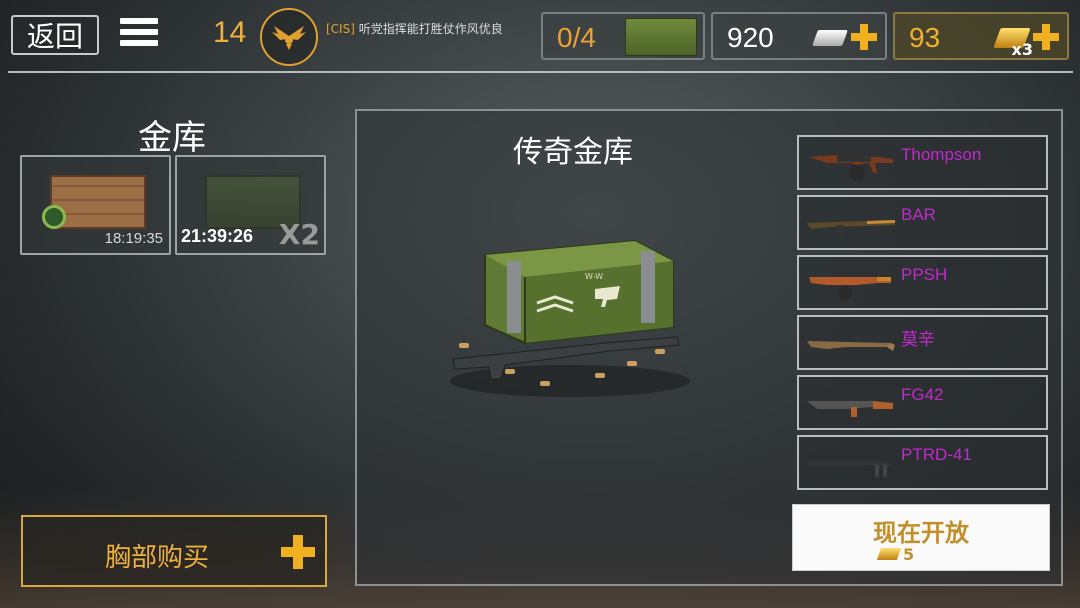 The height and width of the screenshot is (608, 1080). What do you see at coordinates (299, 234) in the screenshot?
I see `slot-multiplier: X2` at bounding box center [299, 234].